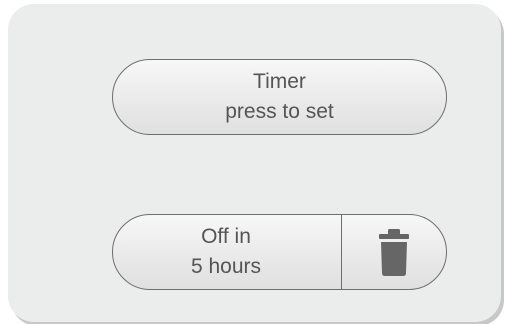 The height and width of the screenshot is (324, 507). I want to click on active-timer-status: Off in 5 hours, so click(226, 252).